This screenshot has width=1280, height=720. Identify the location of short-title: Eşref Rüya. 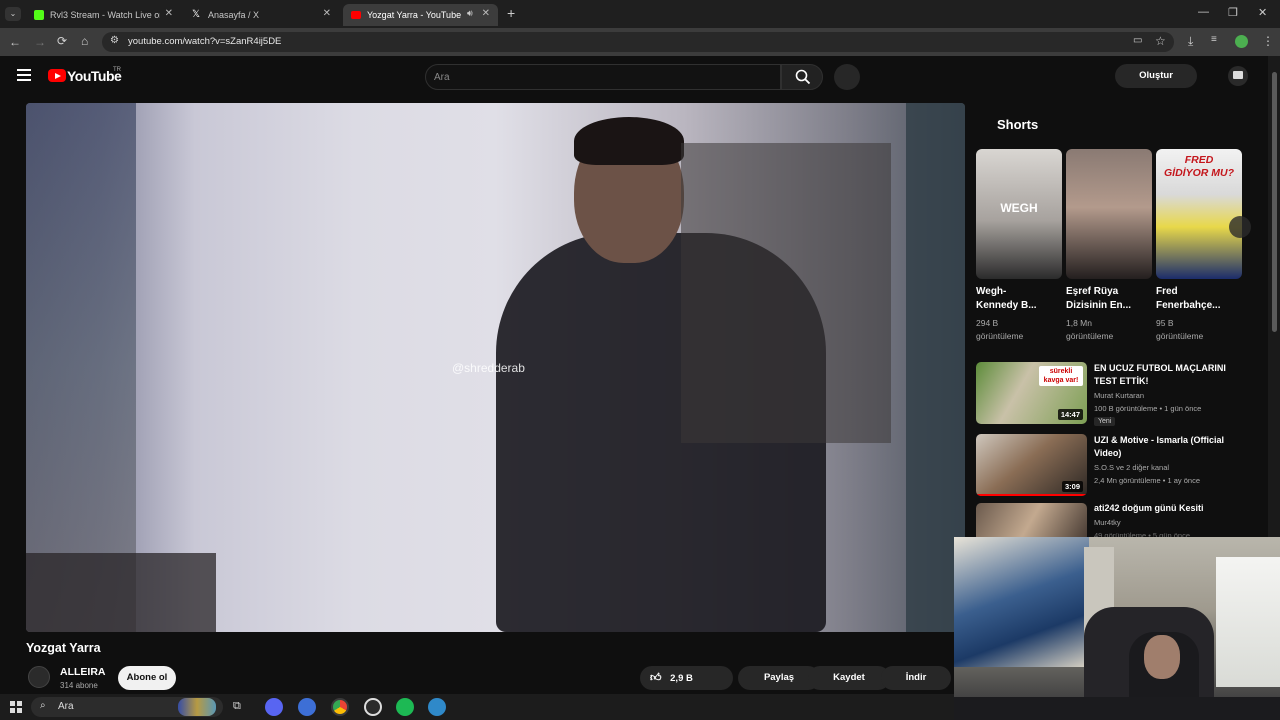
(1109, 292).